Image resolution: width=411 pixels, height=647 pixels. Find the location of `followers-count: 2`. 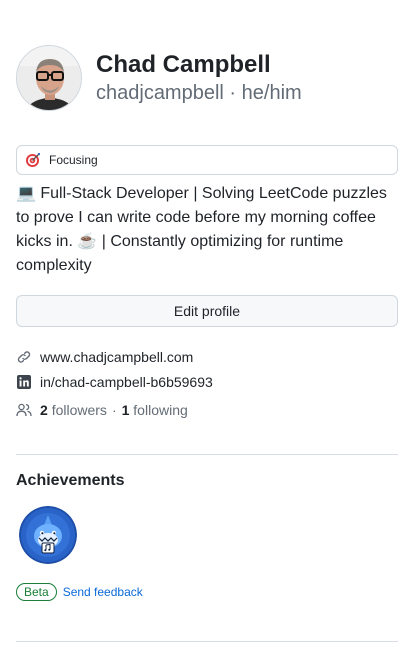

followers-count: 2 is located at coordinates (44, 410).